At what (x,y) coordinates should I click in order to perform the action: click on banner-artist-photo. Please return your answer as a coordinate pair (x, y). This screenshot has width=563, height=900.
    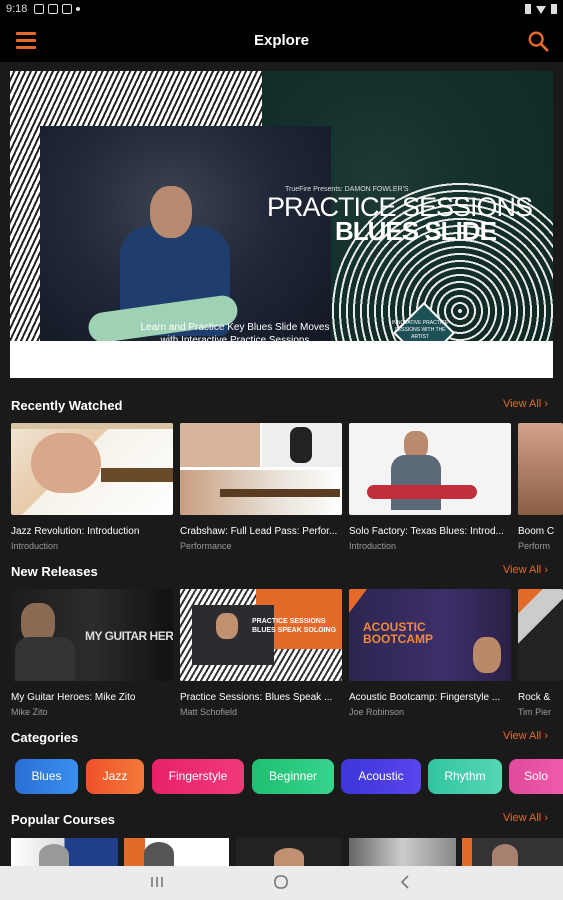
    Looking at the image, I should click on (185, 239).